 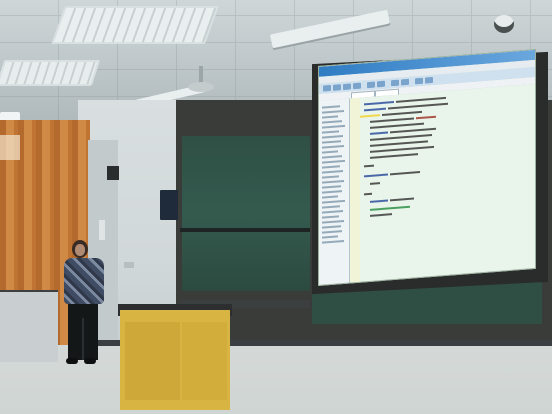 What do you see at coordinates (334, 191) in the screenshot?
I see `projected-project-tree` at bounding box center [334, 191].